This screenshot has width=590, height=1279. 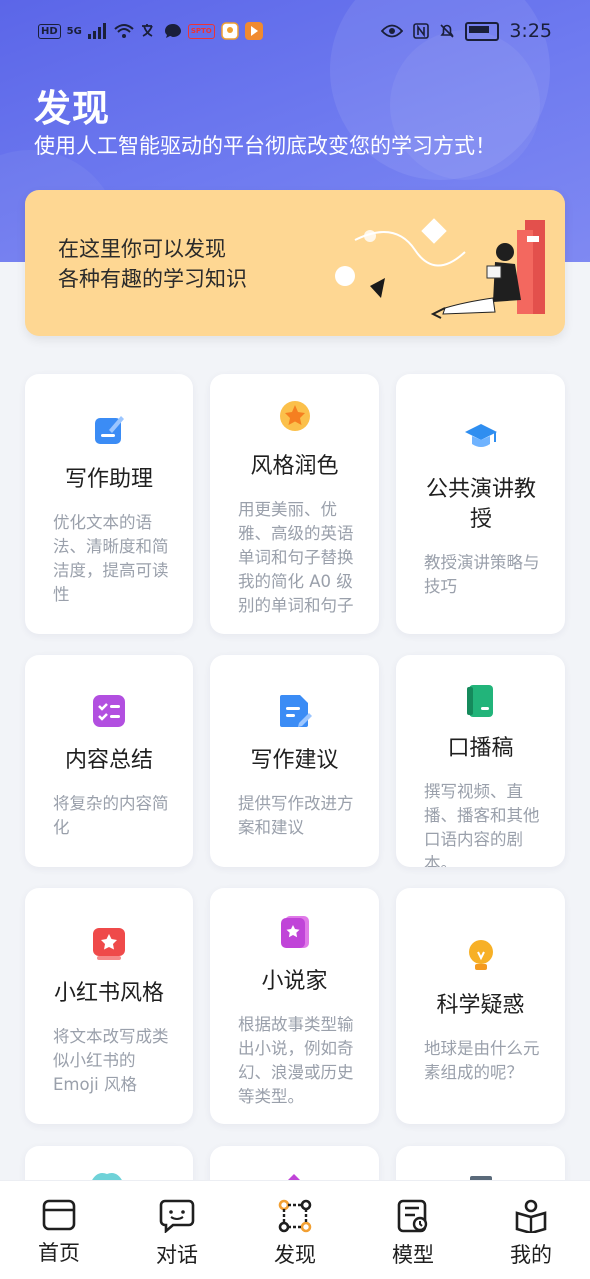 I want to click on pen-doc-icon, so click(x=295, y=711).